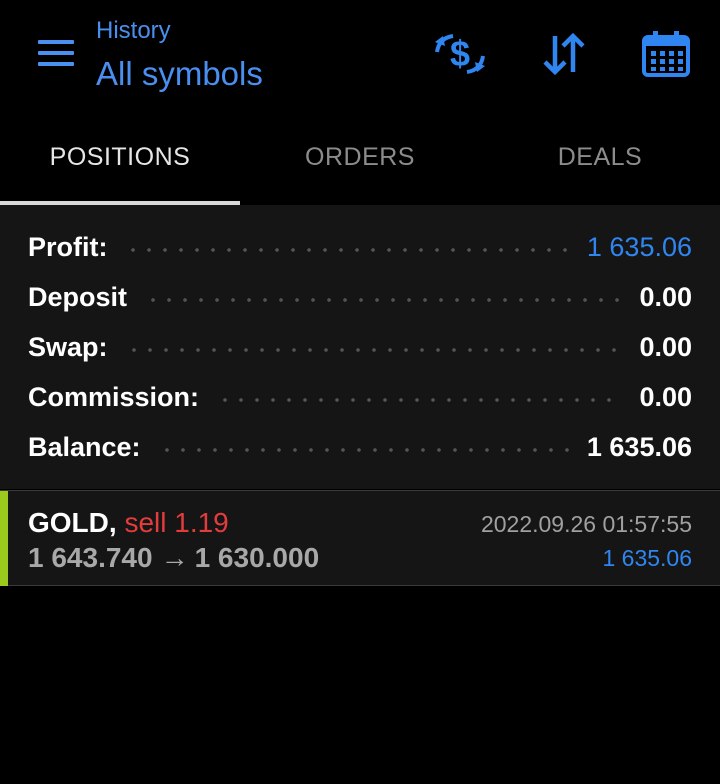 The image size is (720, 784). I want to click on tab-positions: POSITIONS, so click(120, 157).